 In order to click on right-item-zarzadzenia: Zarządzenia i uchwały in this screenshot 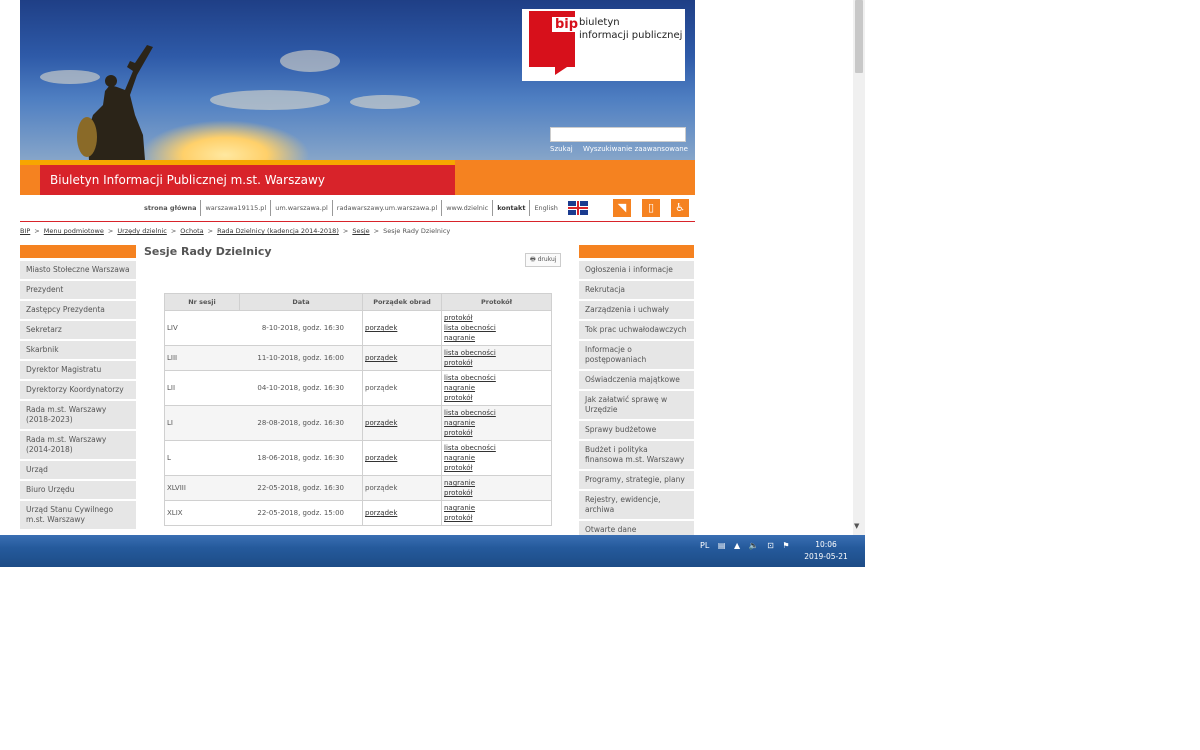, I will do `click(636, 310)`.